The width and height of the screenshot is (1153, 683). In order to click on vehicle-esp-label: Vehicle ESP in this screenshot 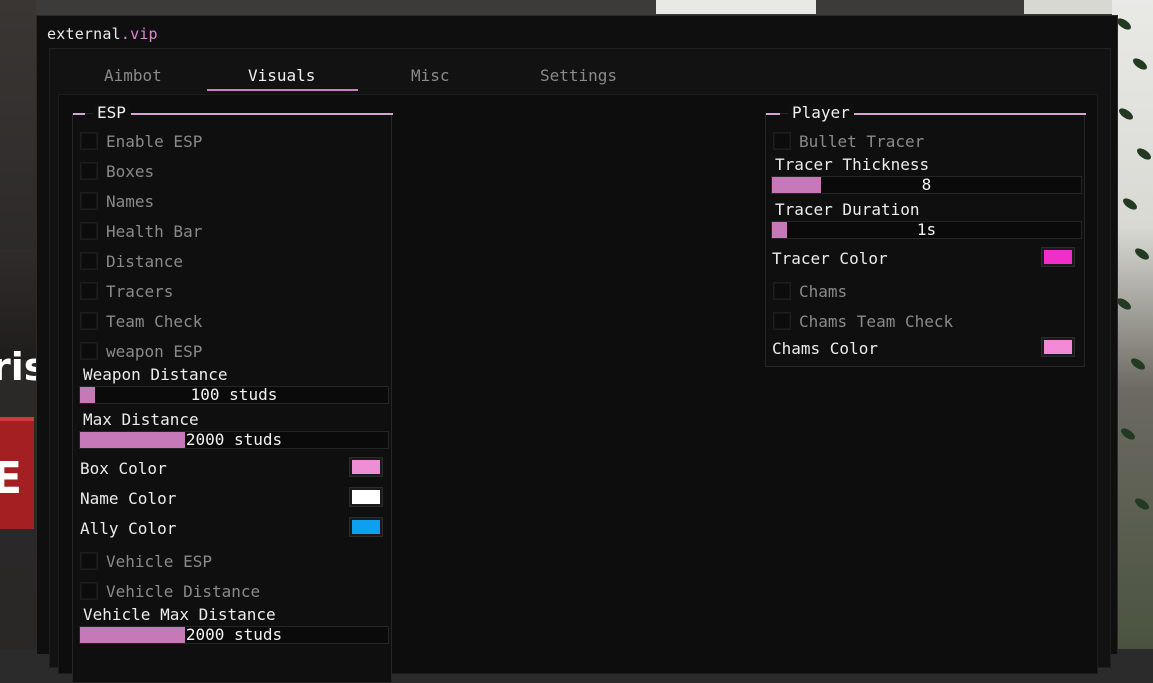, I will do `click(159, 561)`.